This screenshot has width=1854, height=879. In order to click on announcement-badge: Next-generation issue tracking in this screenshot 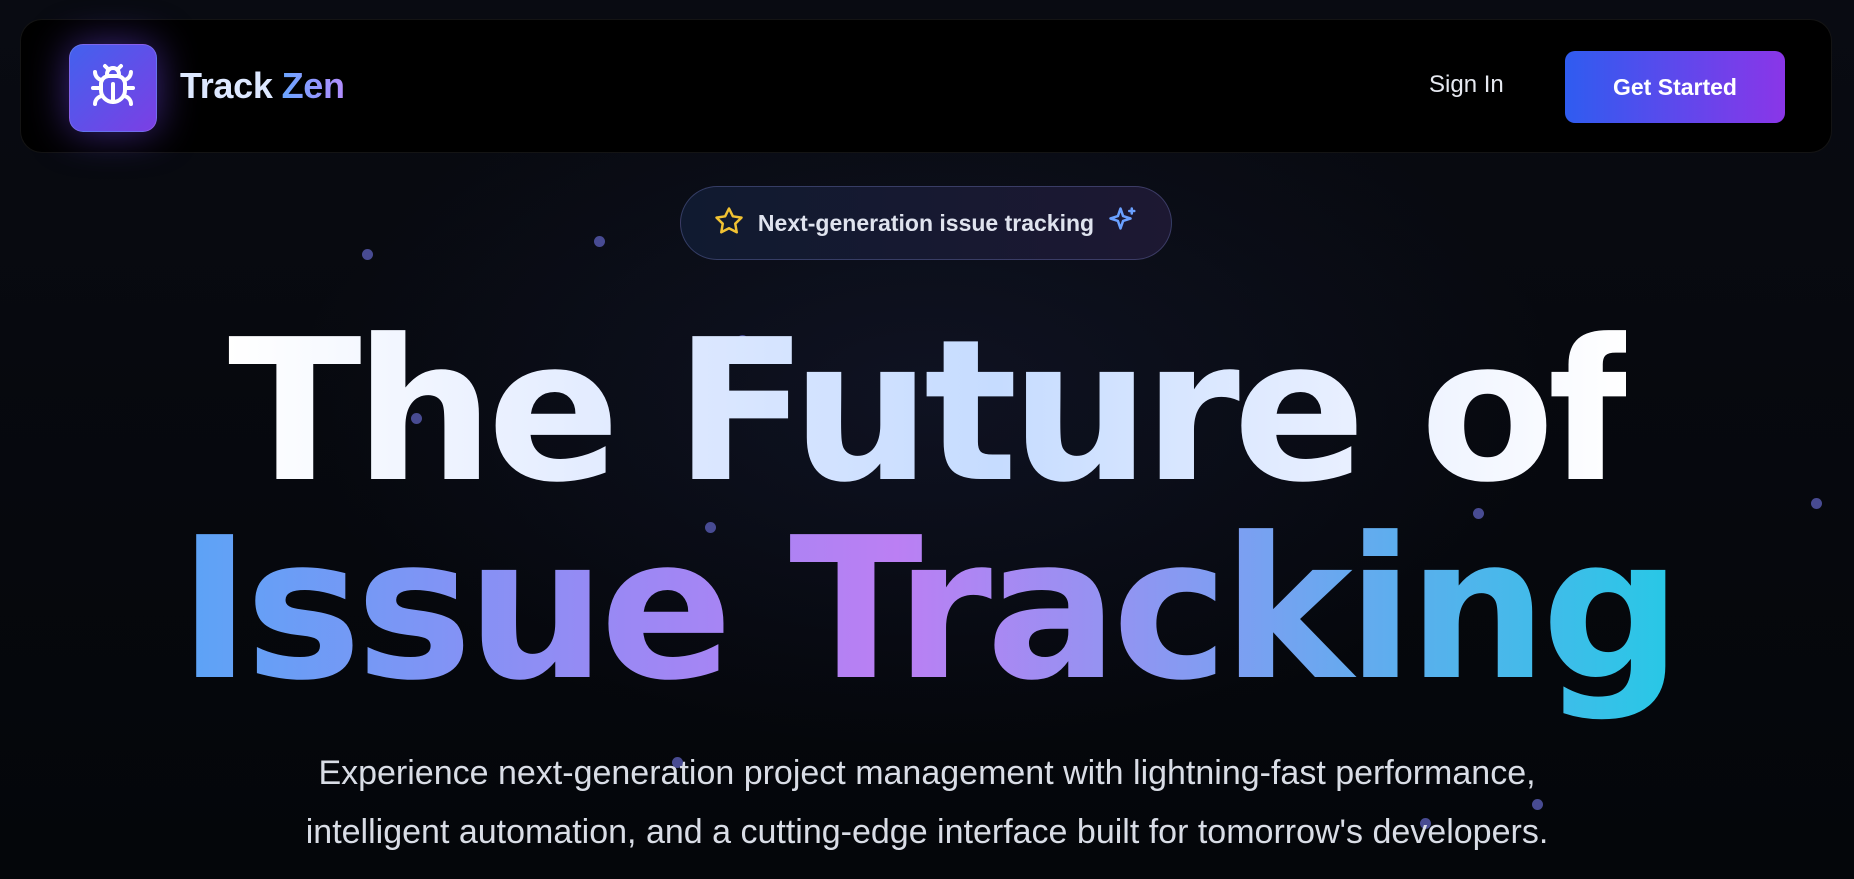, I will do `click(926, 223)`.